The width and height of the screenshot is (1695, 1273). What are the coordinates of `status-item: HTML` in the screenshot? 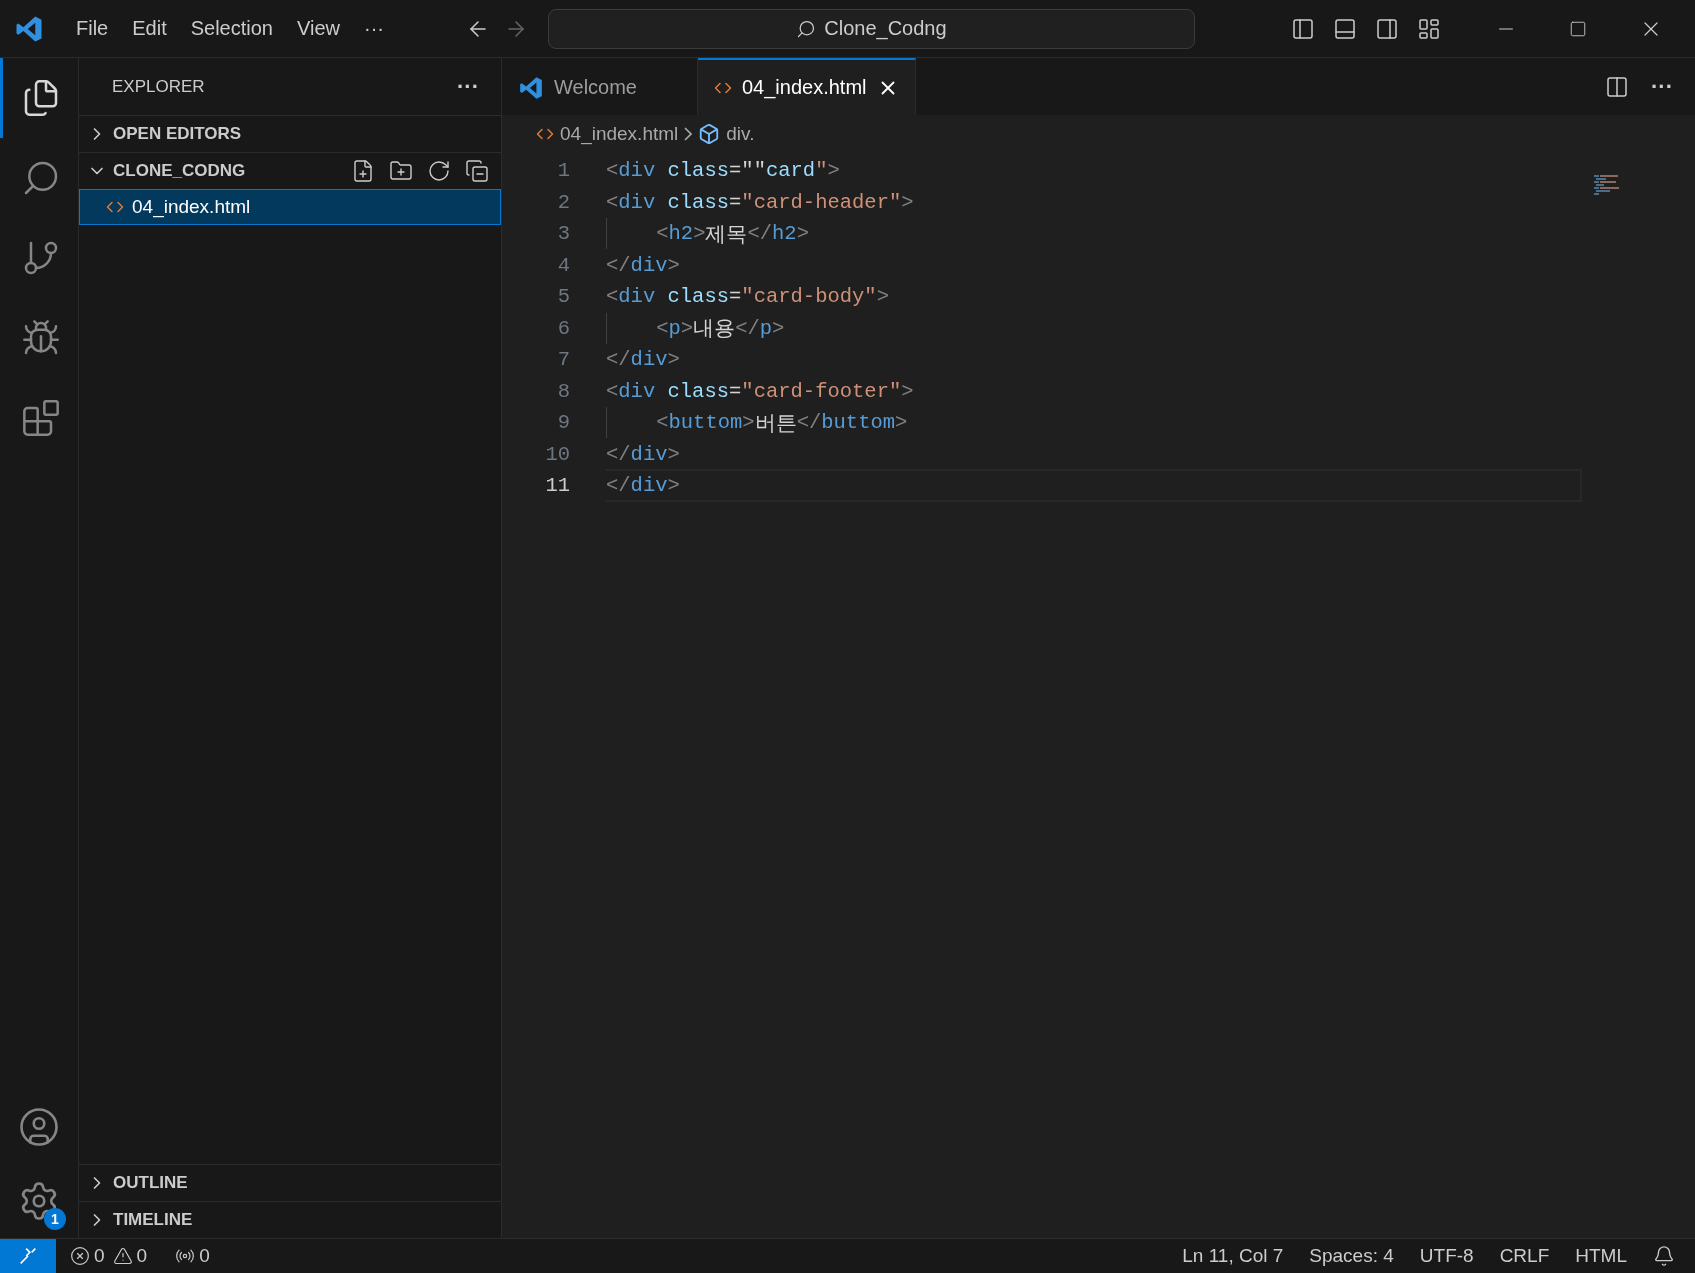 It's located at (1601, 1256).